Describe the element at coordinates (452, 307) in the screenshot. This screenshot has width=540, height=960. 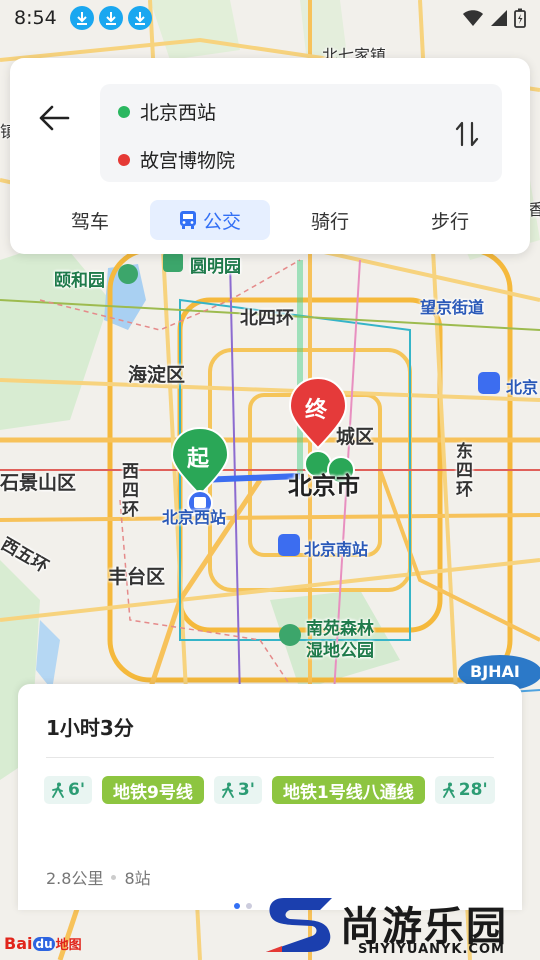
I see `map-label-wangjing: 望京街道` at that location.